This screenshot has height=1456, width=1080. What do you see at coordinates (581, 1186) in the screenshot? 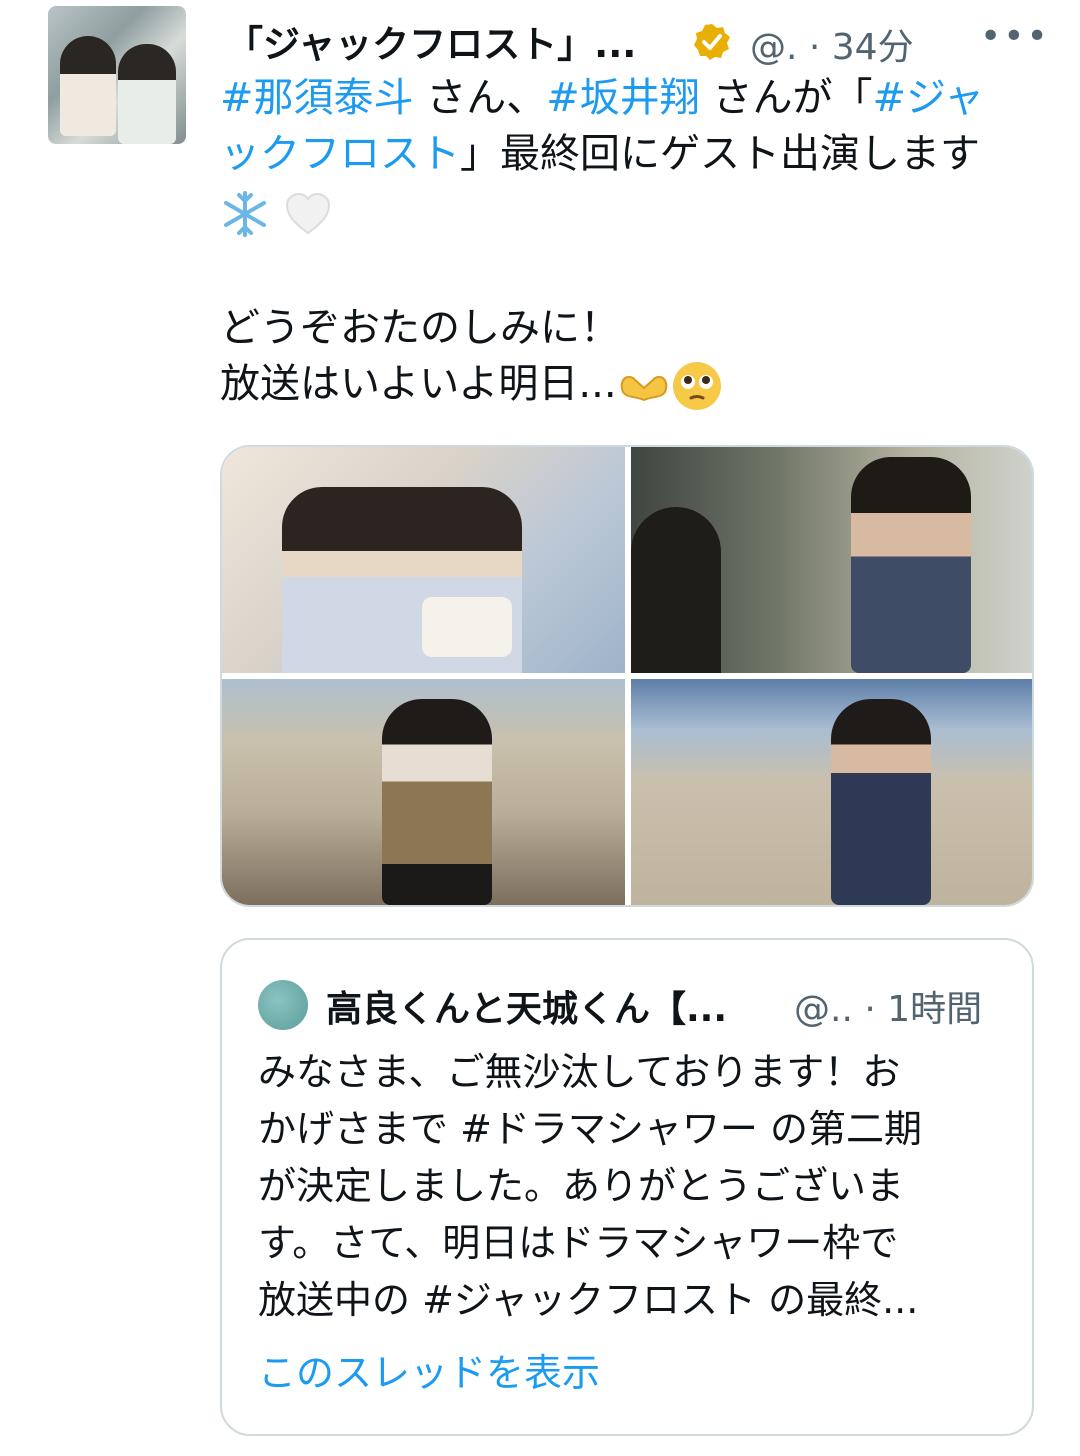
I see `quoted-text-line: が決定しました。ありがとうございま` at bounding box center [581, 1186].